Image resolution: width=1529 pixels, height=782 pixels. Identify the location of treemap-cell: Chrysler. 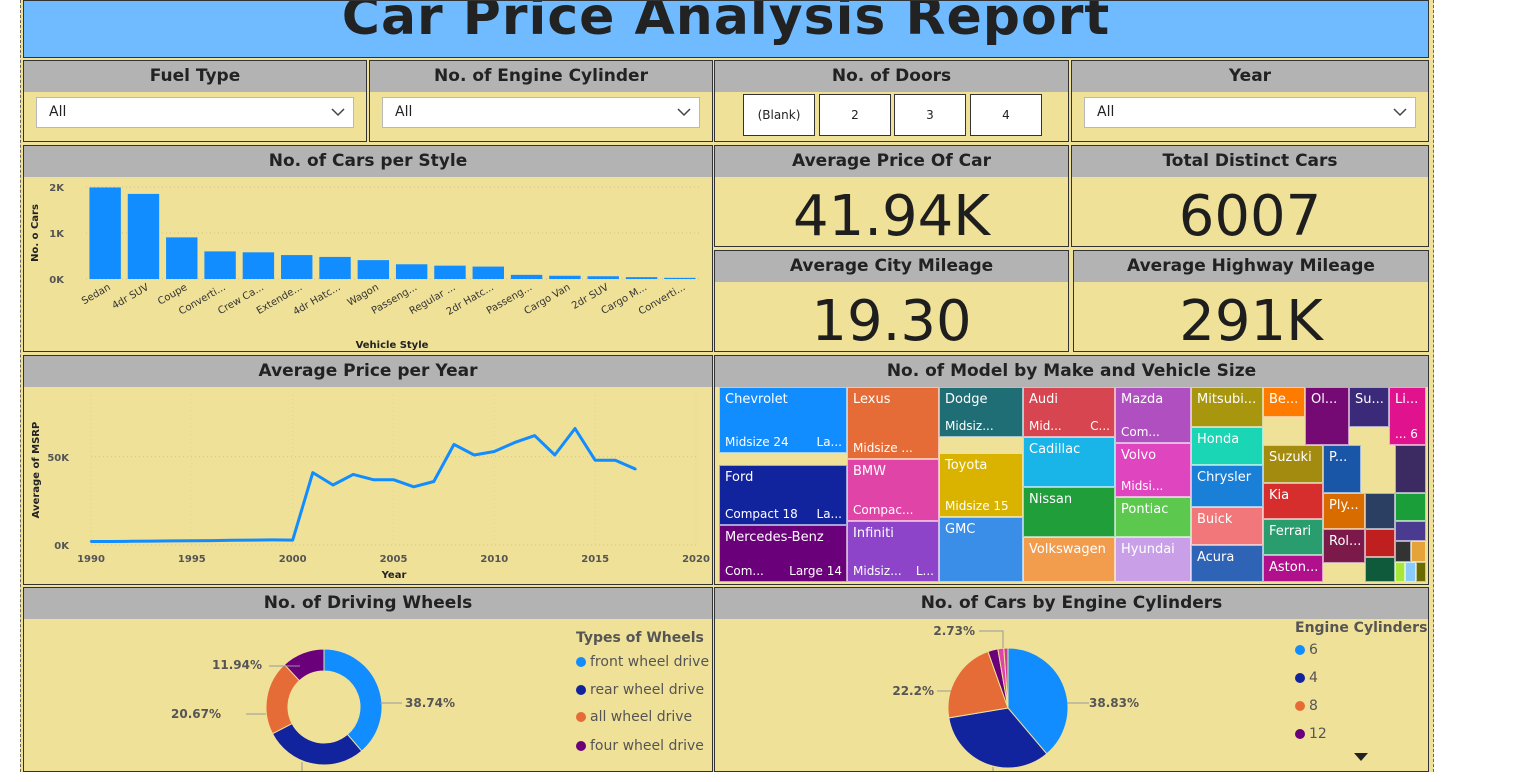
(1227, 486).